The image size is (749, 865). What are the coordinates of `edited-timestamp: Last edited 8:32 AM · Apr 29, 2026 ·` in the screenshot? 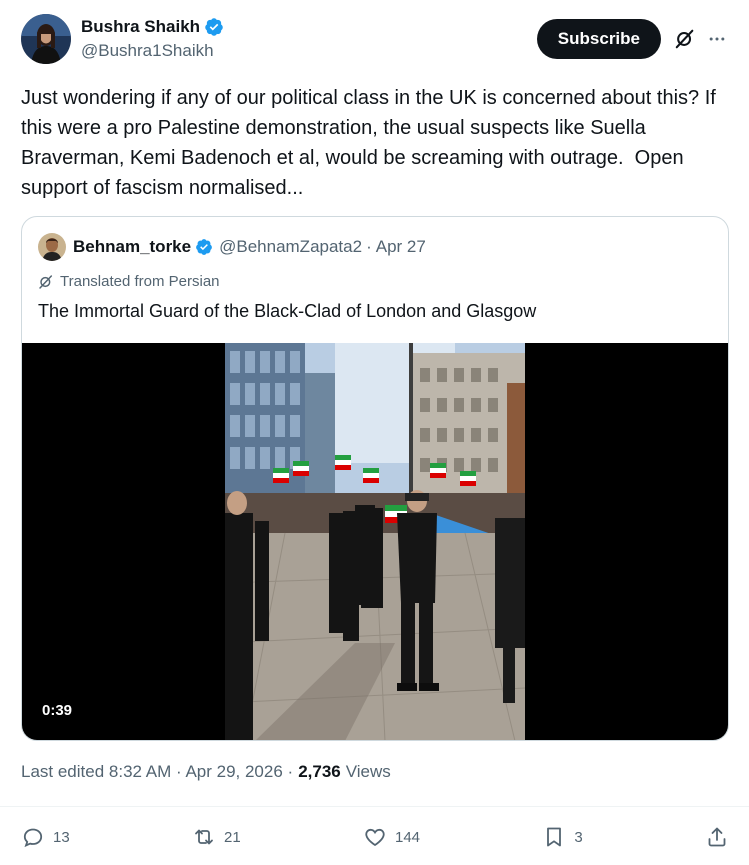 It's located at (157, 772).